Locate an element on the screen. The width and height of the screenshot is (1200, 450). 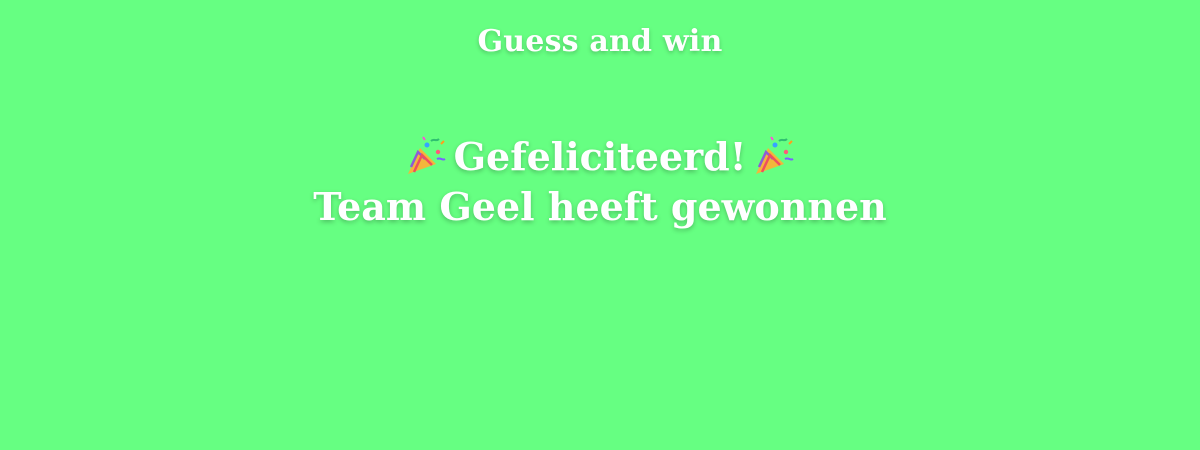
congrats-text: Gefeliciteerd! is located at coordinates (600, 156).